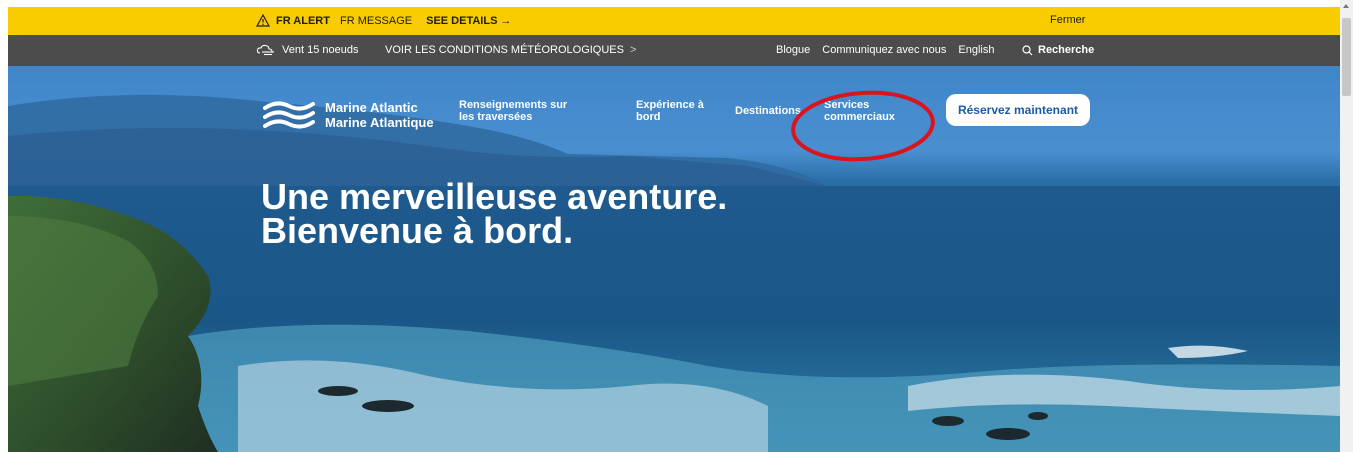 The height and width of the screenshot is (452, 1353). Describe the element at coordinates (1346, 226) in the screenshot. I see `page-scrollbar` at that location.